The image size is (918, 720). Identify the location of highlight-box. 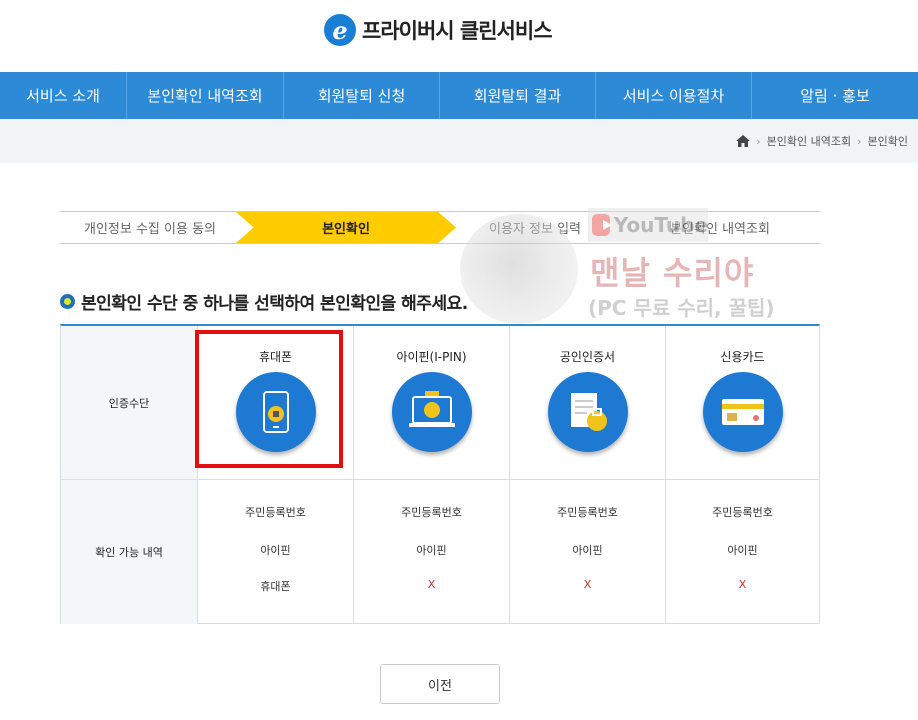
(269, 399).